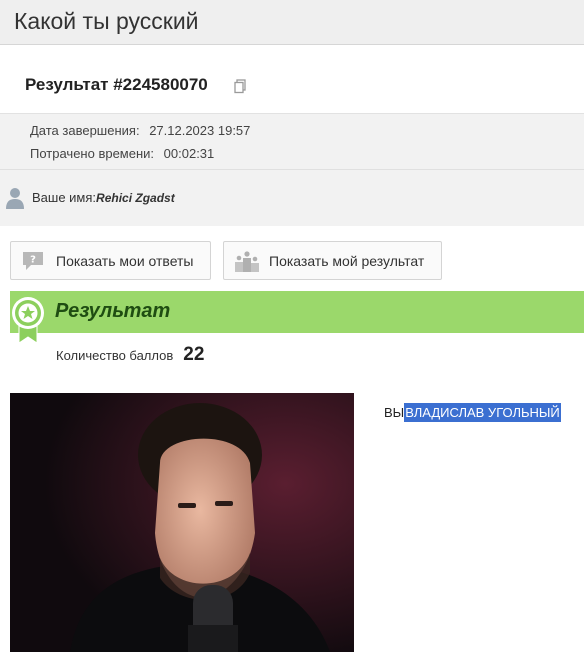  I want to click on show-answers-button: ? Показать мои ответы, so click(110, 260).